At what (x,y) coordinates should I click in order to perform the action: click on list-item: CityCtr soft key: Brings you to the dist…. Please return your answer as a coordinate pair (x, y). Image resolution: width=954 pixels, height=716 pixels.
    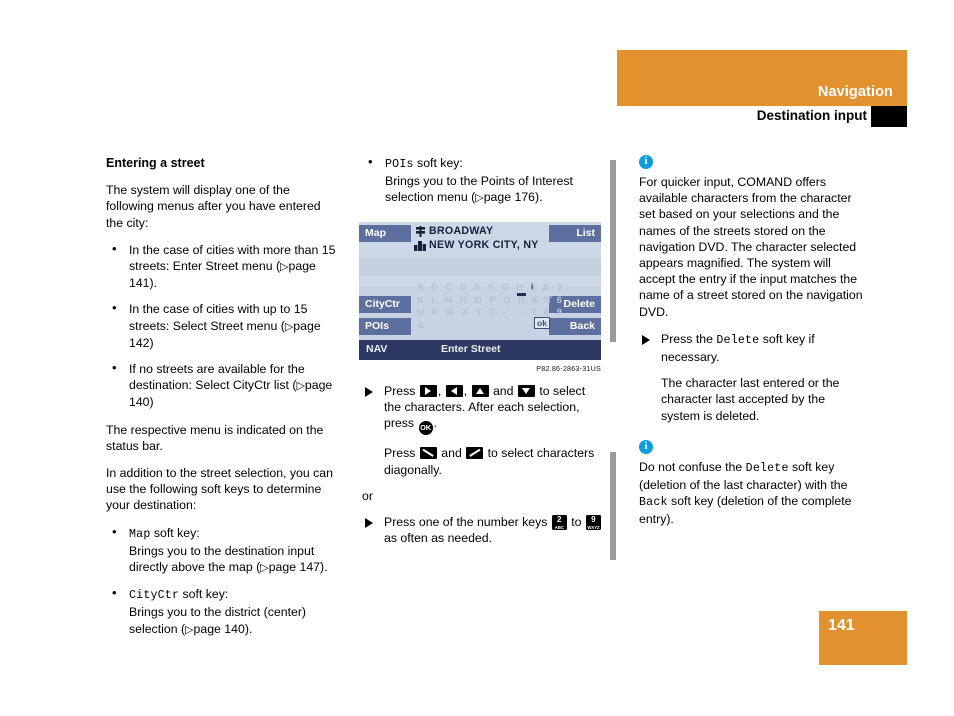
    Looking at the image, I should click on (222, 611).